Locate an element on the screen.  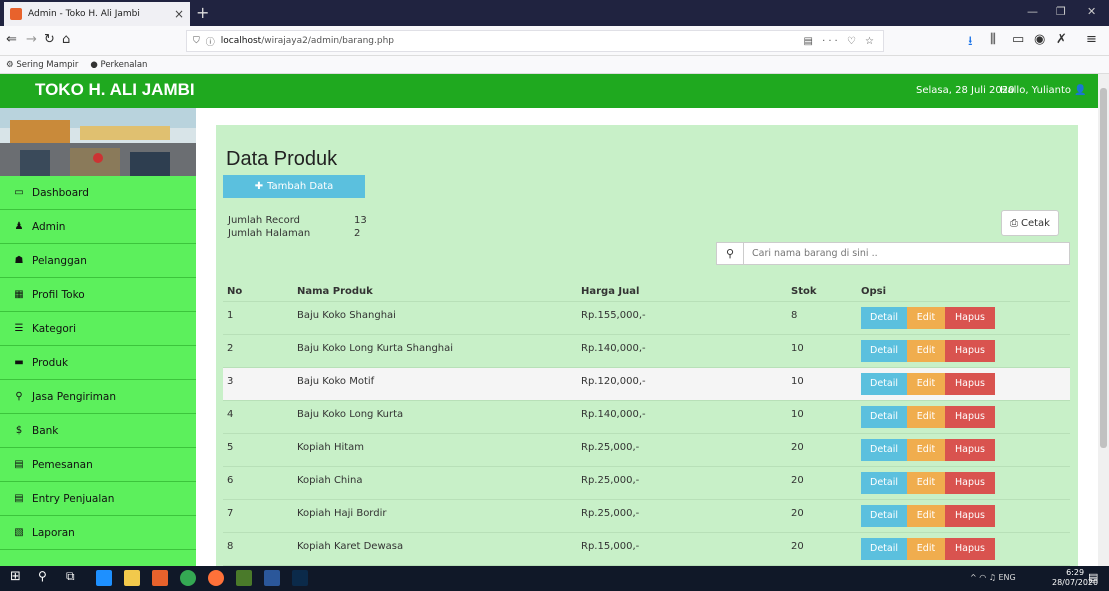
cell-stok: 10 is located at coordinates (822, 383).